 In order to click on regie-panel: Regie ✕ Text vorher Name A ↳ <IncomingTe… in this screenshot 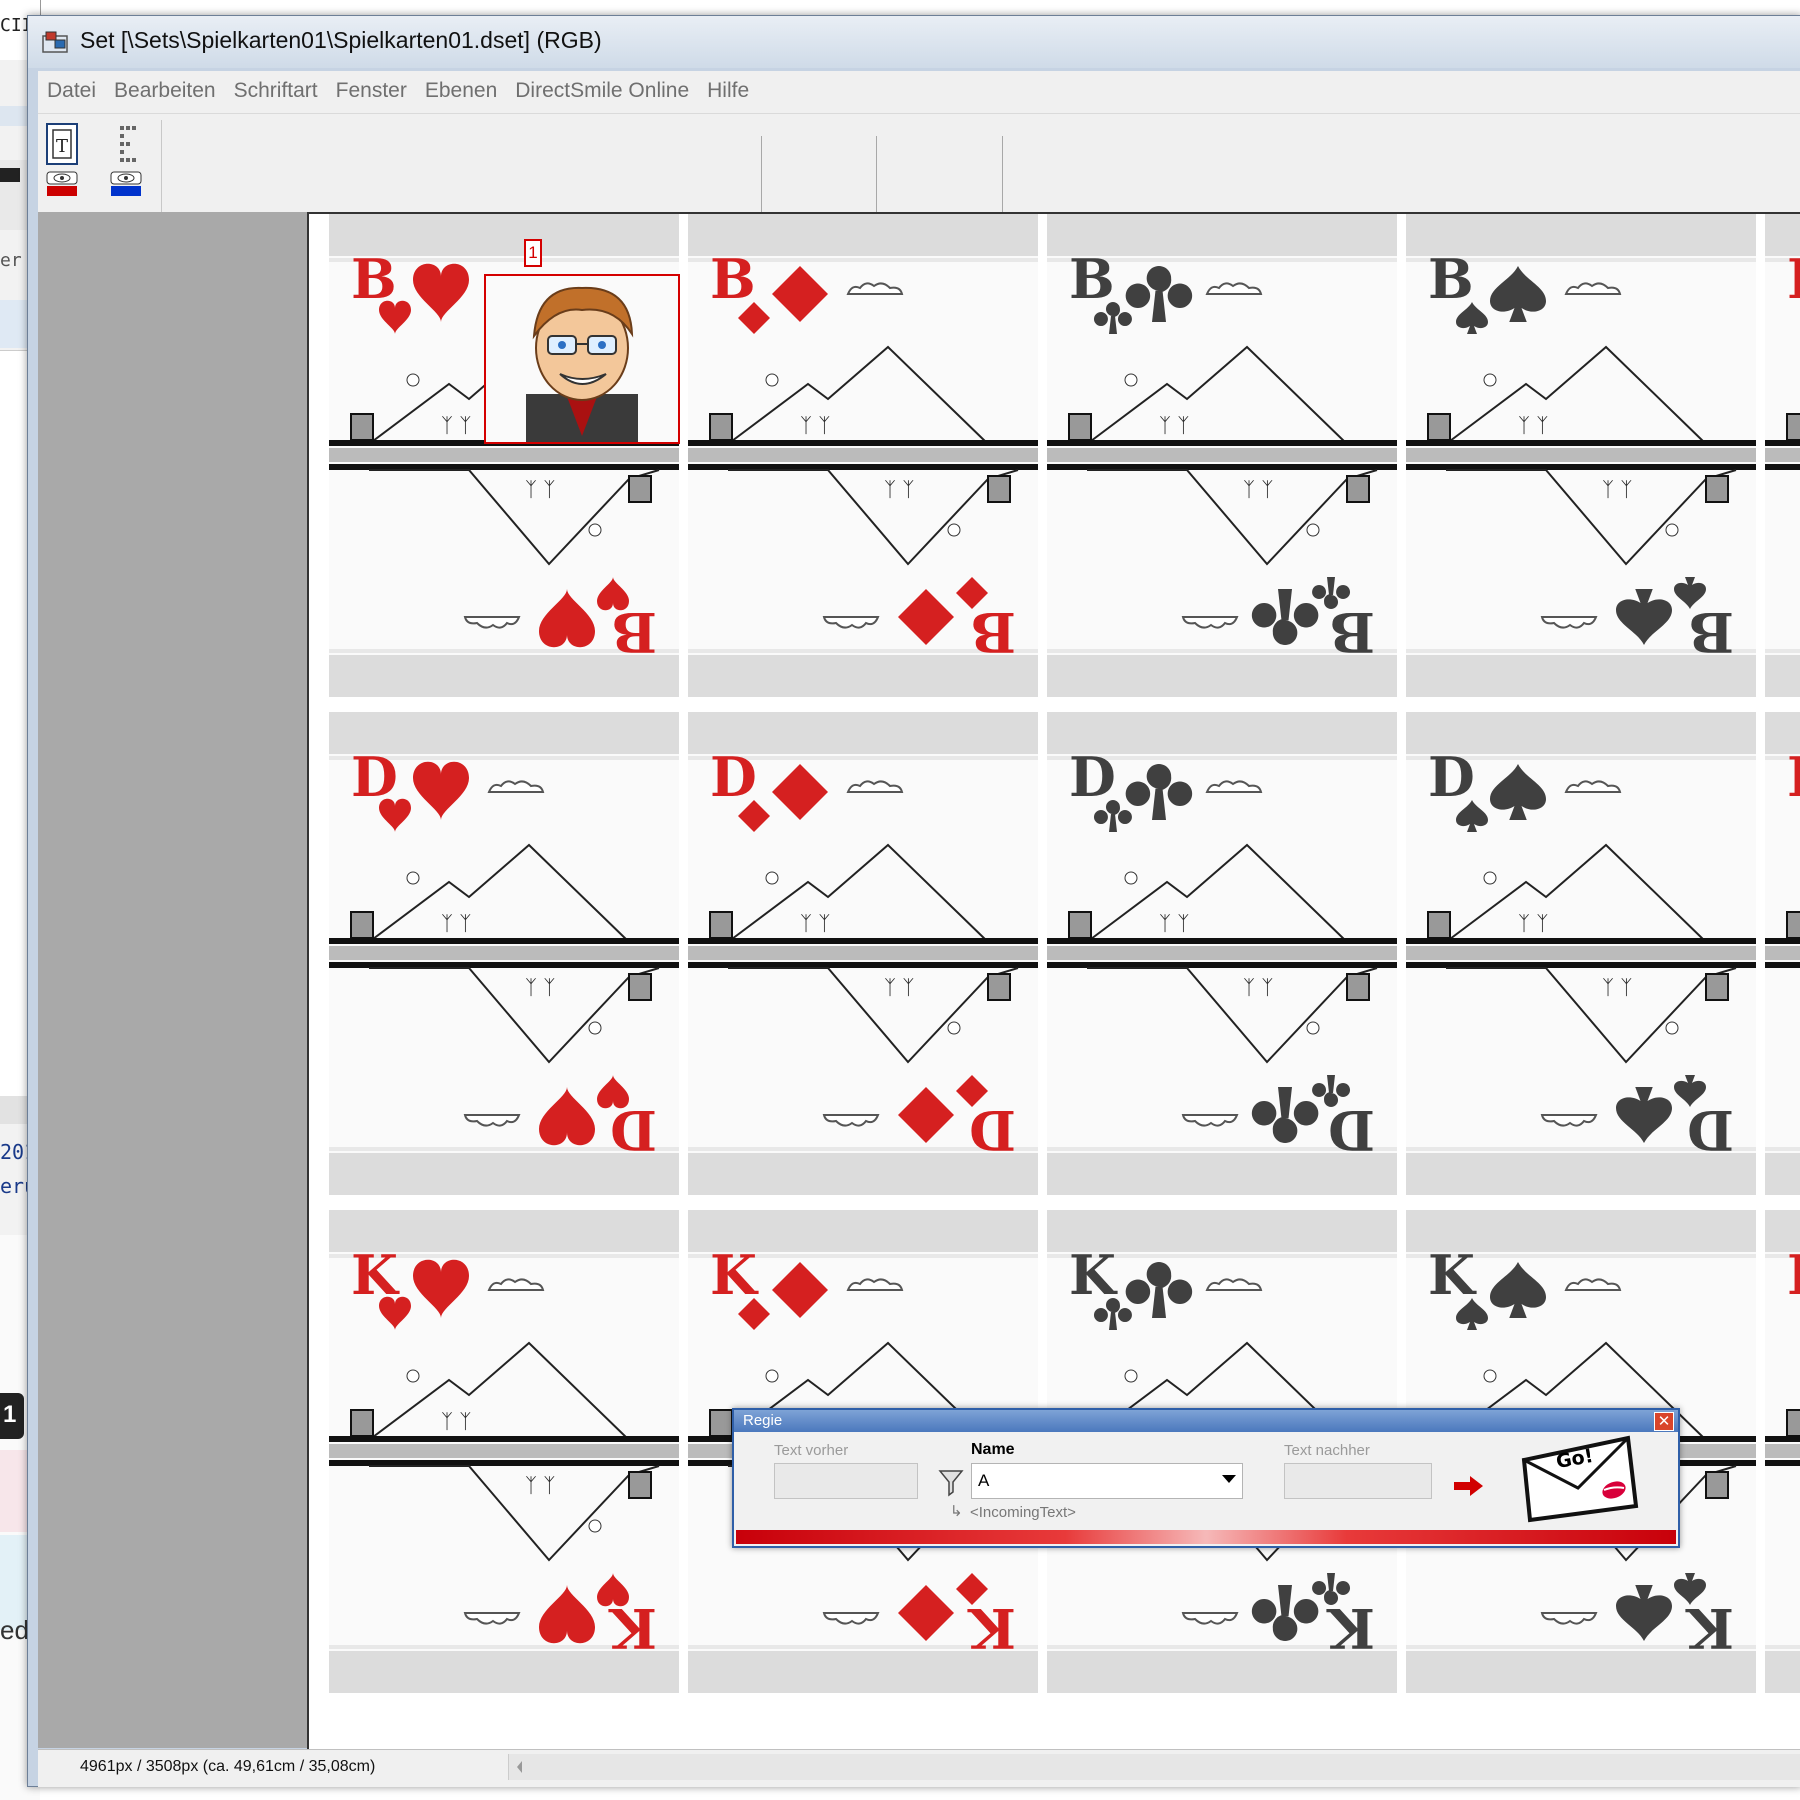, I will do `click(1206, 1478)`.